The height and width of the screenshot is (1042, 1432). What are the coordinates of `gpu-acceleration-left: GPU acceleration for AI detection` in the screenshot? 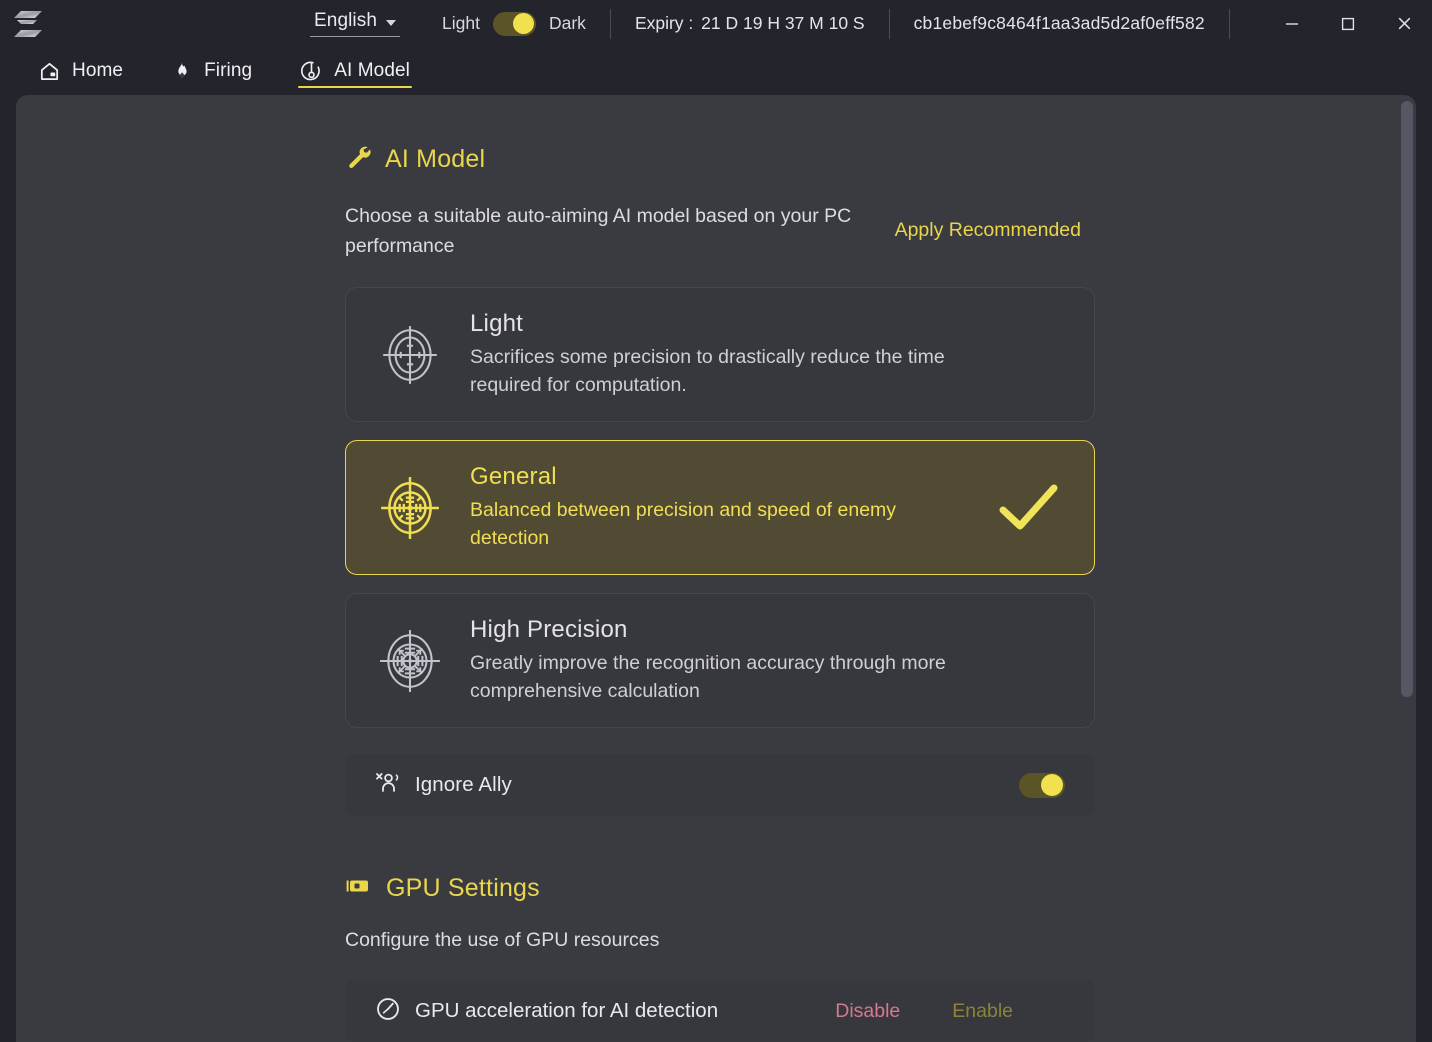 It's located at (546, 1011).